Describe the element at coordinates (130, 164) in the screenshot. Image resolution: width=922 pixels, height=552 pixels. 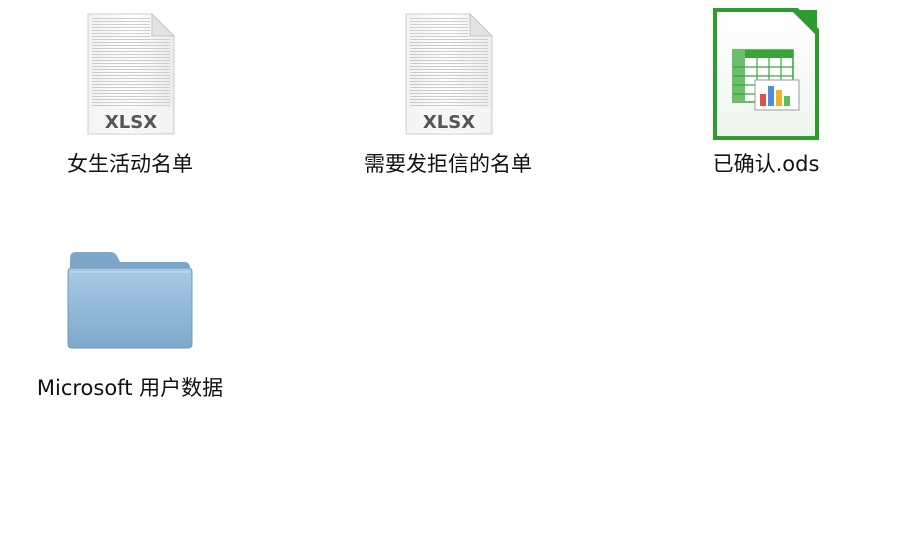
I see `file-name-label: 女生活动名单` at that location.